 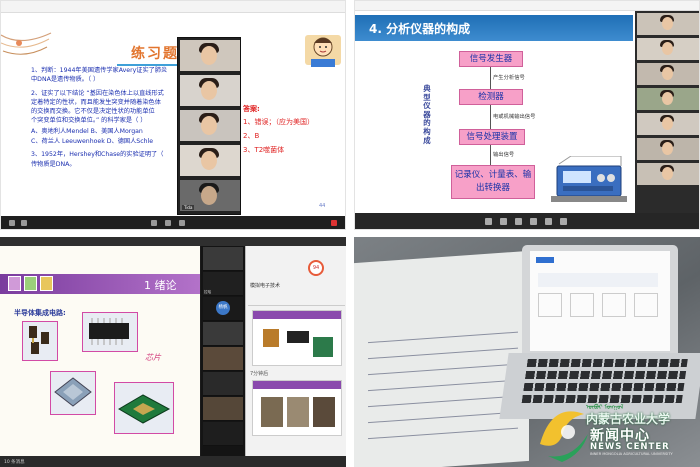 What do you see at coordinates (210, 195) in the screenshot?
I see `video-tile: Tida` at bounding box center [210, 195].